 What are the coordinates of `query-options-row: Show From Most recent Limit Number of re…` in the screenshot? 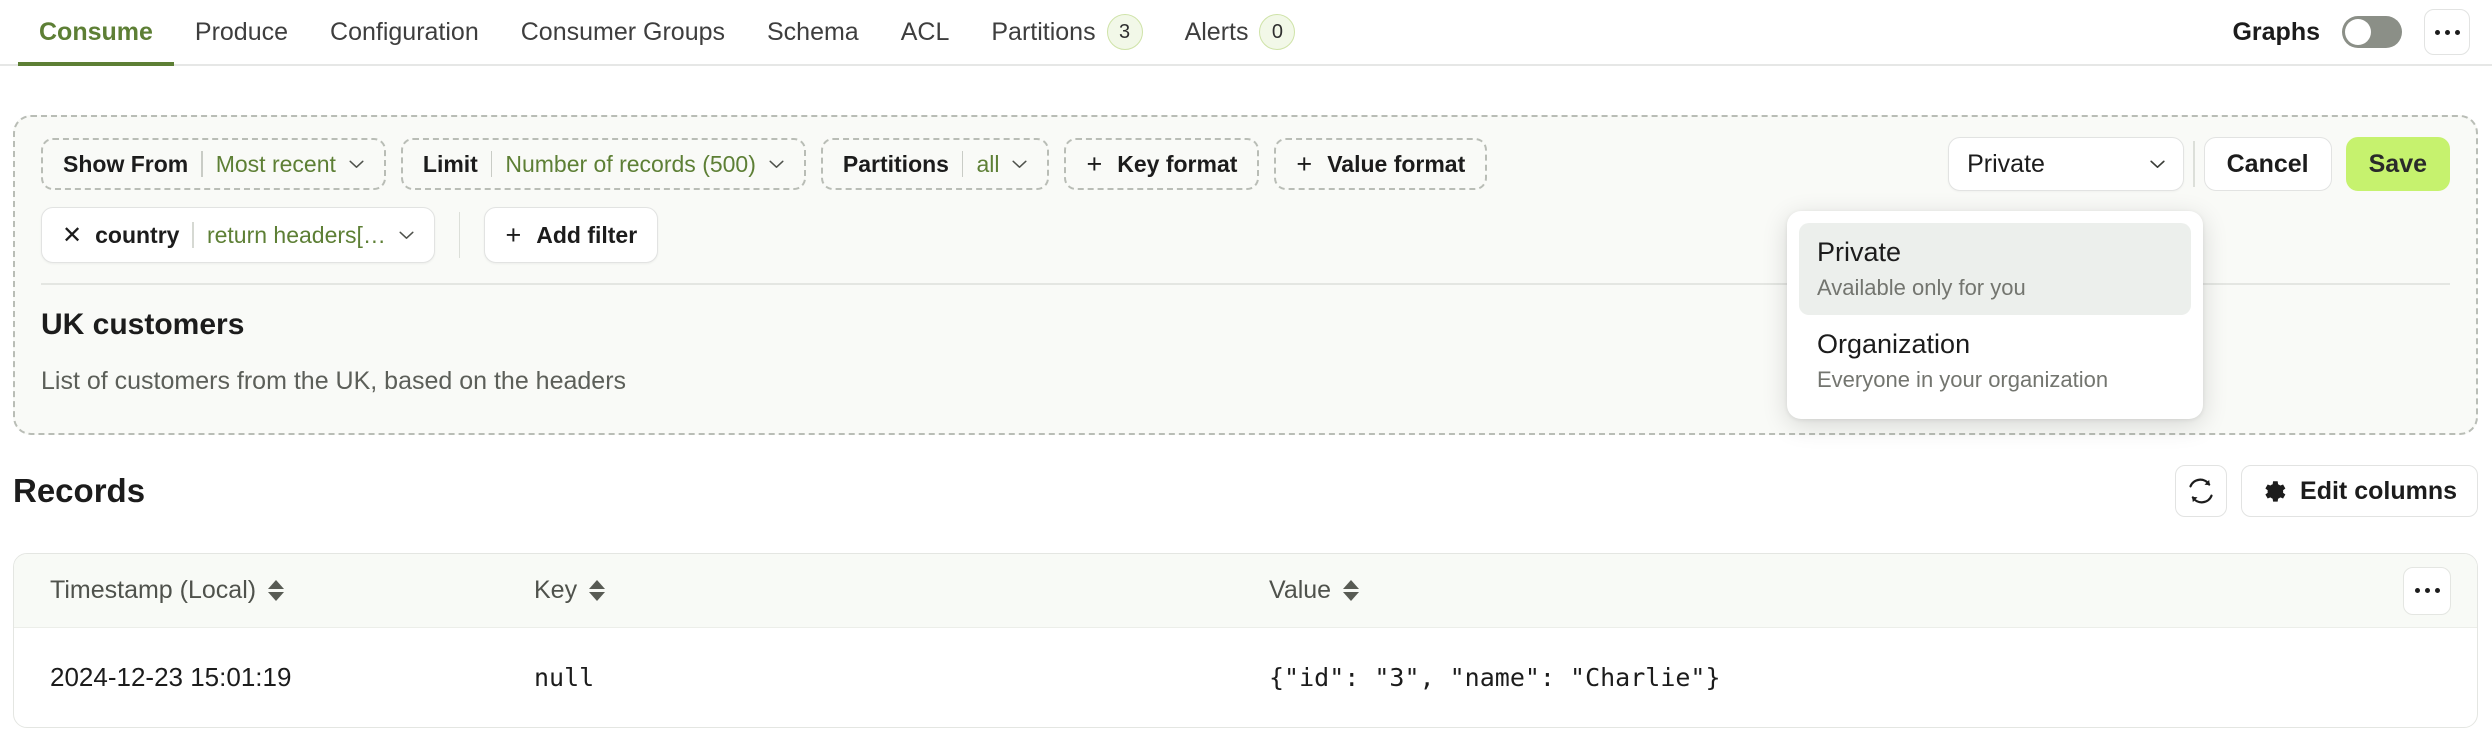 It's located at (1245, 164).